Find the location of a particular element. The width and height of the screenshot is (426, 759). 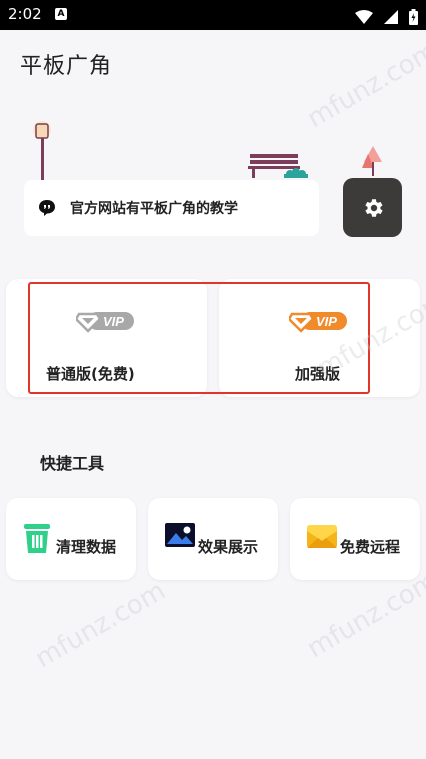

envelope-icon is located at coordinates (322, 536).